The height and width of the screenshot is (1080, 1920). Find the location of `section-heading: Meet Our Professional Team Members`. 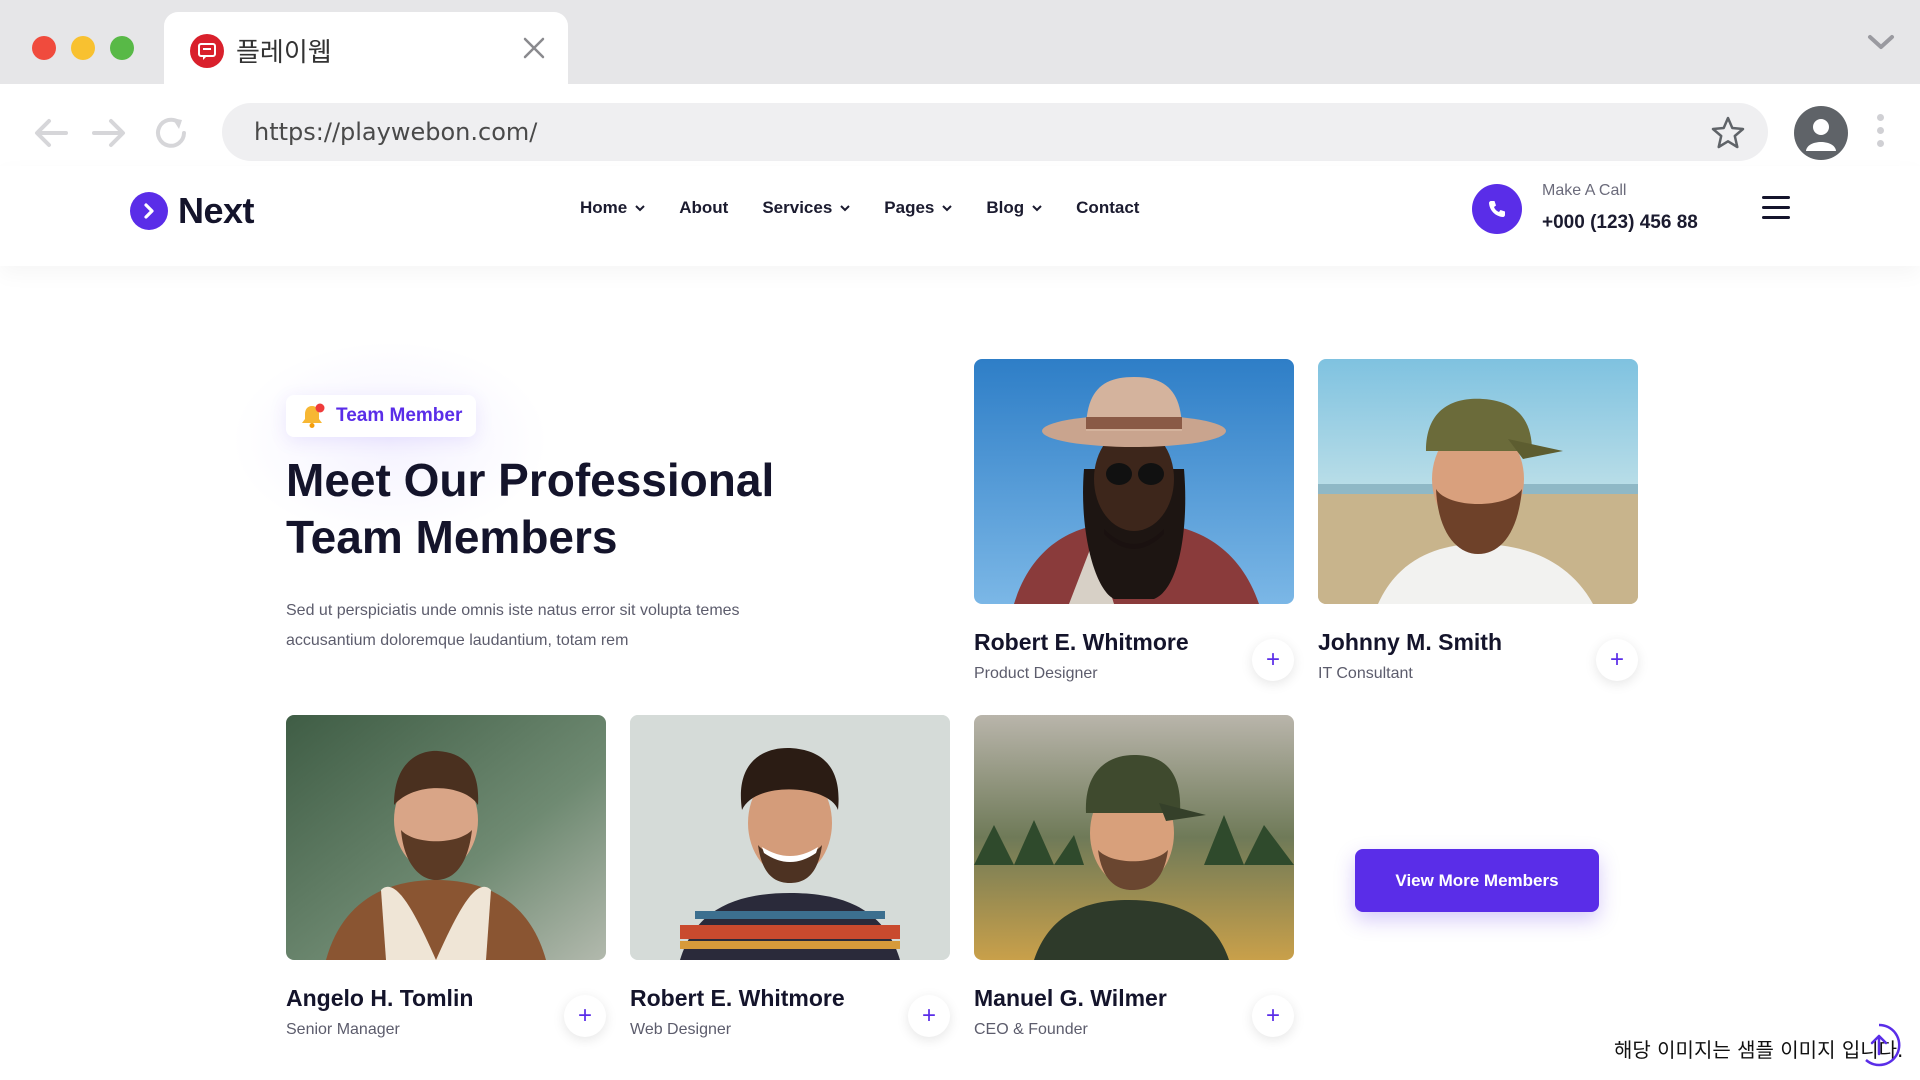

section-heading: Meet Our Professional Team Members is located at coordinates (530, 508).